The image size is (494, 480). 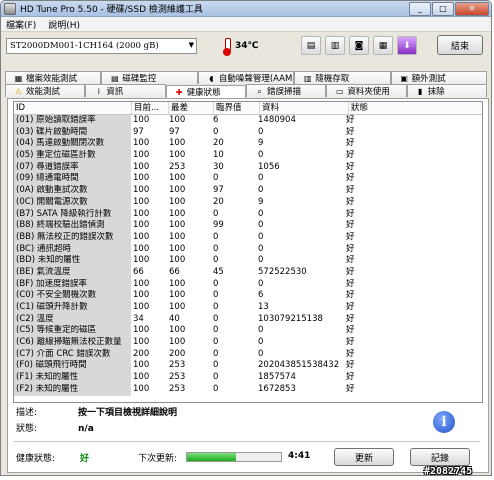 I want to click on column-header: 狀態, so click(x=399, y=108).